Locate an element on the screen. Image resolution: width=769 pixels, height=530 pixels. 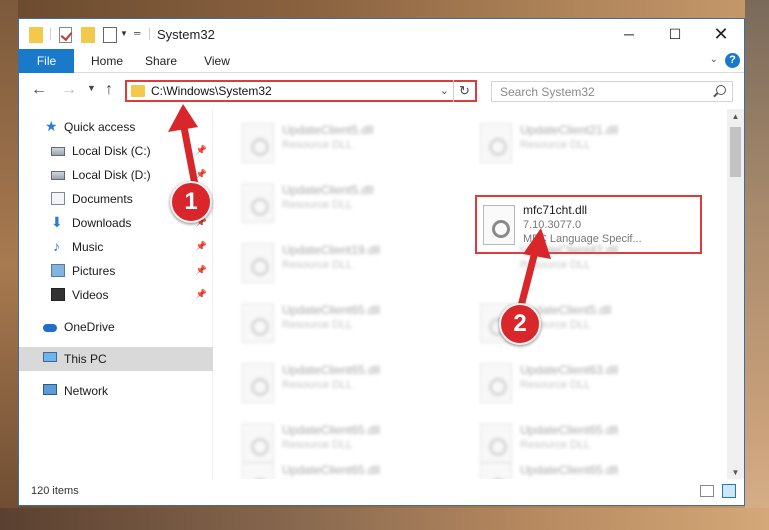
callout-badge-1: 1 is located at coordinates (191, 202).